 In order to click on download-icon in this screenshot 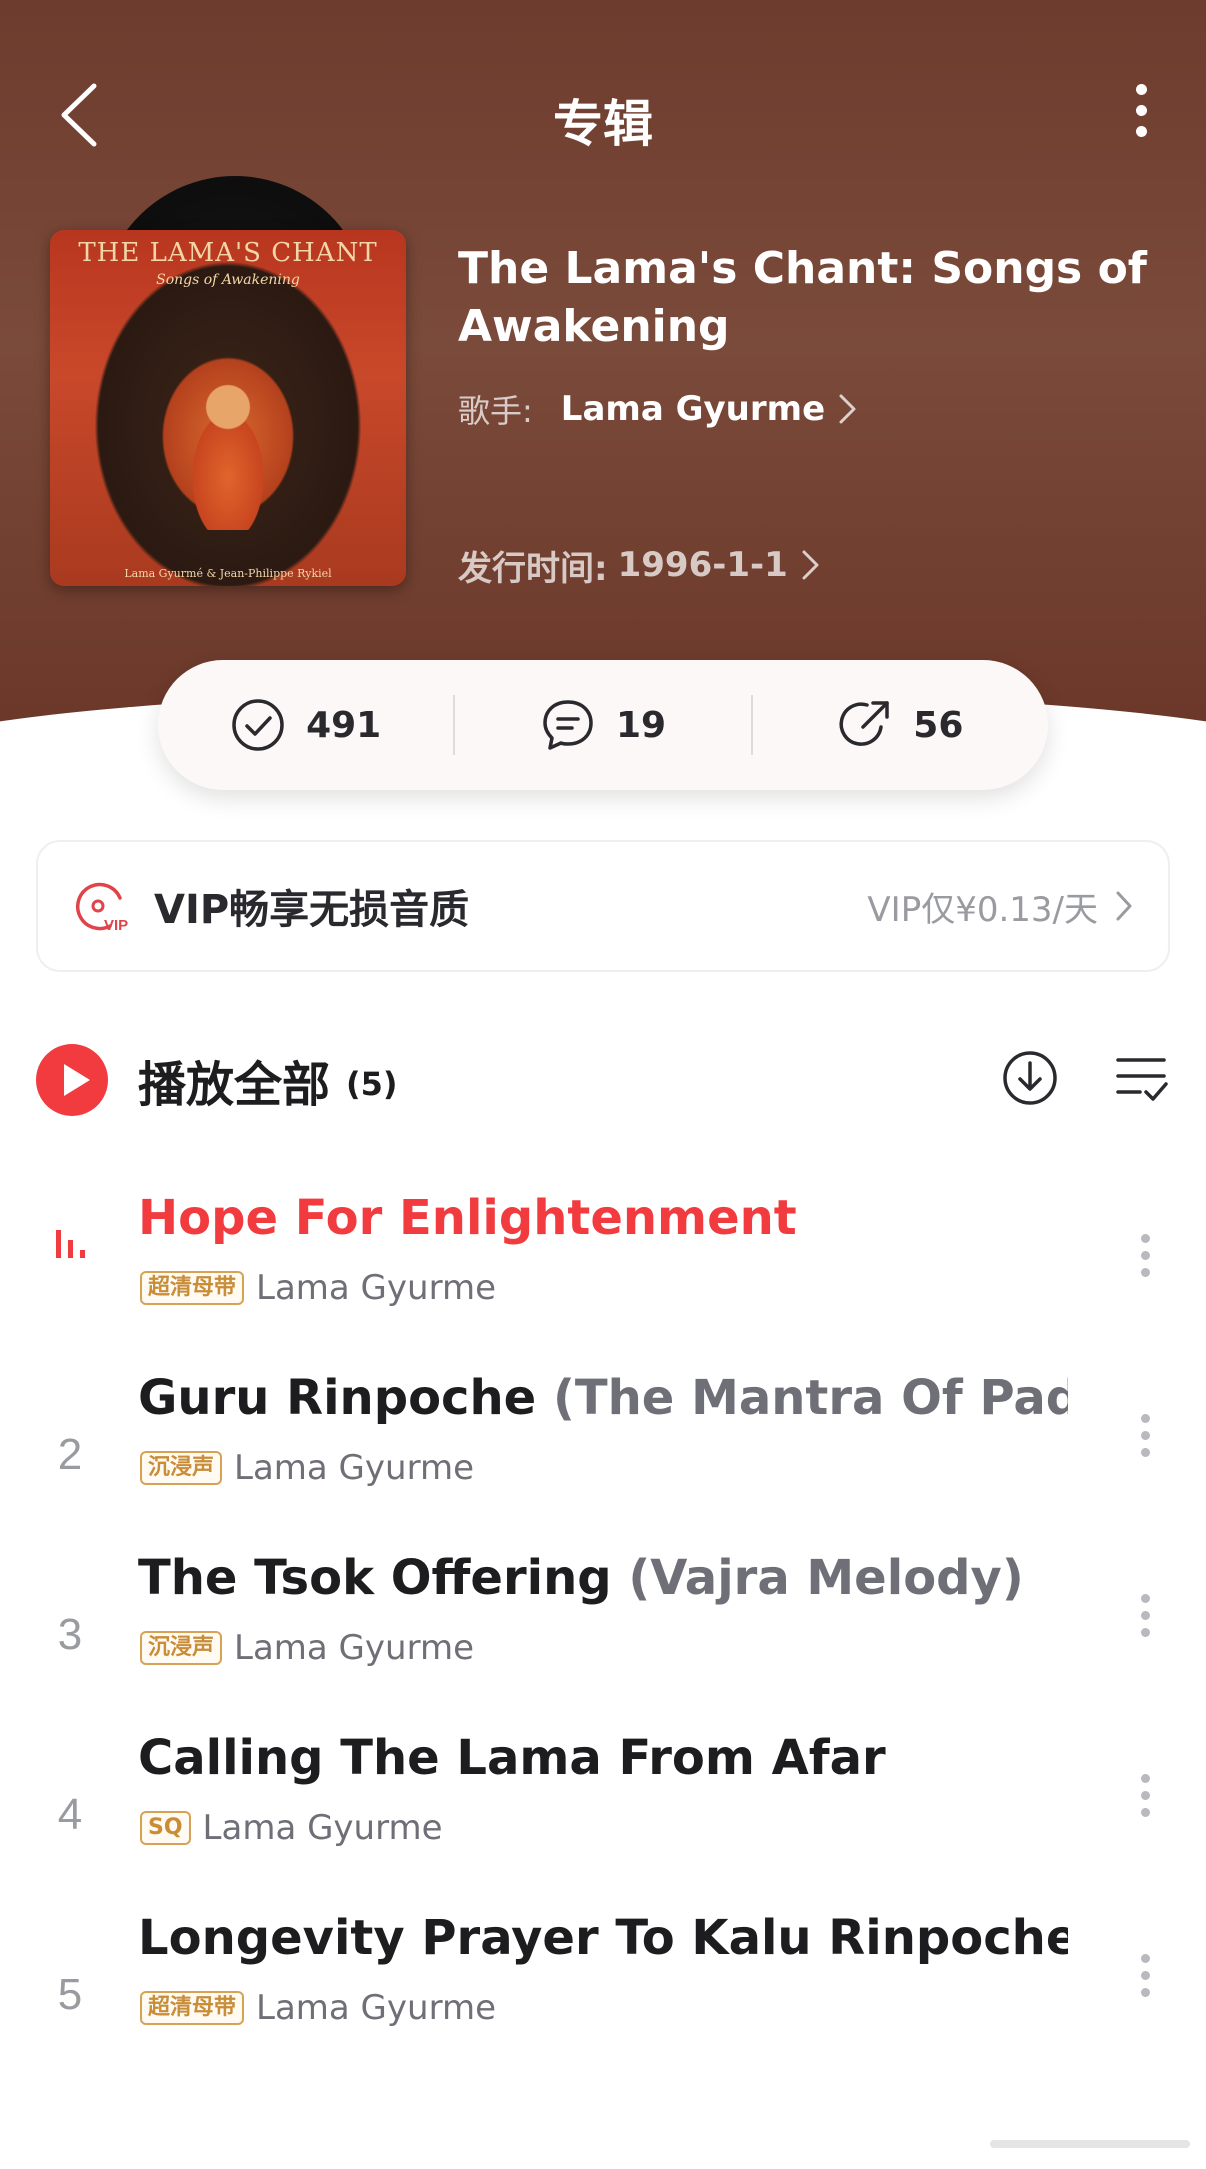, I will do `click(1030, 1078)`.